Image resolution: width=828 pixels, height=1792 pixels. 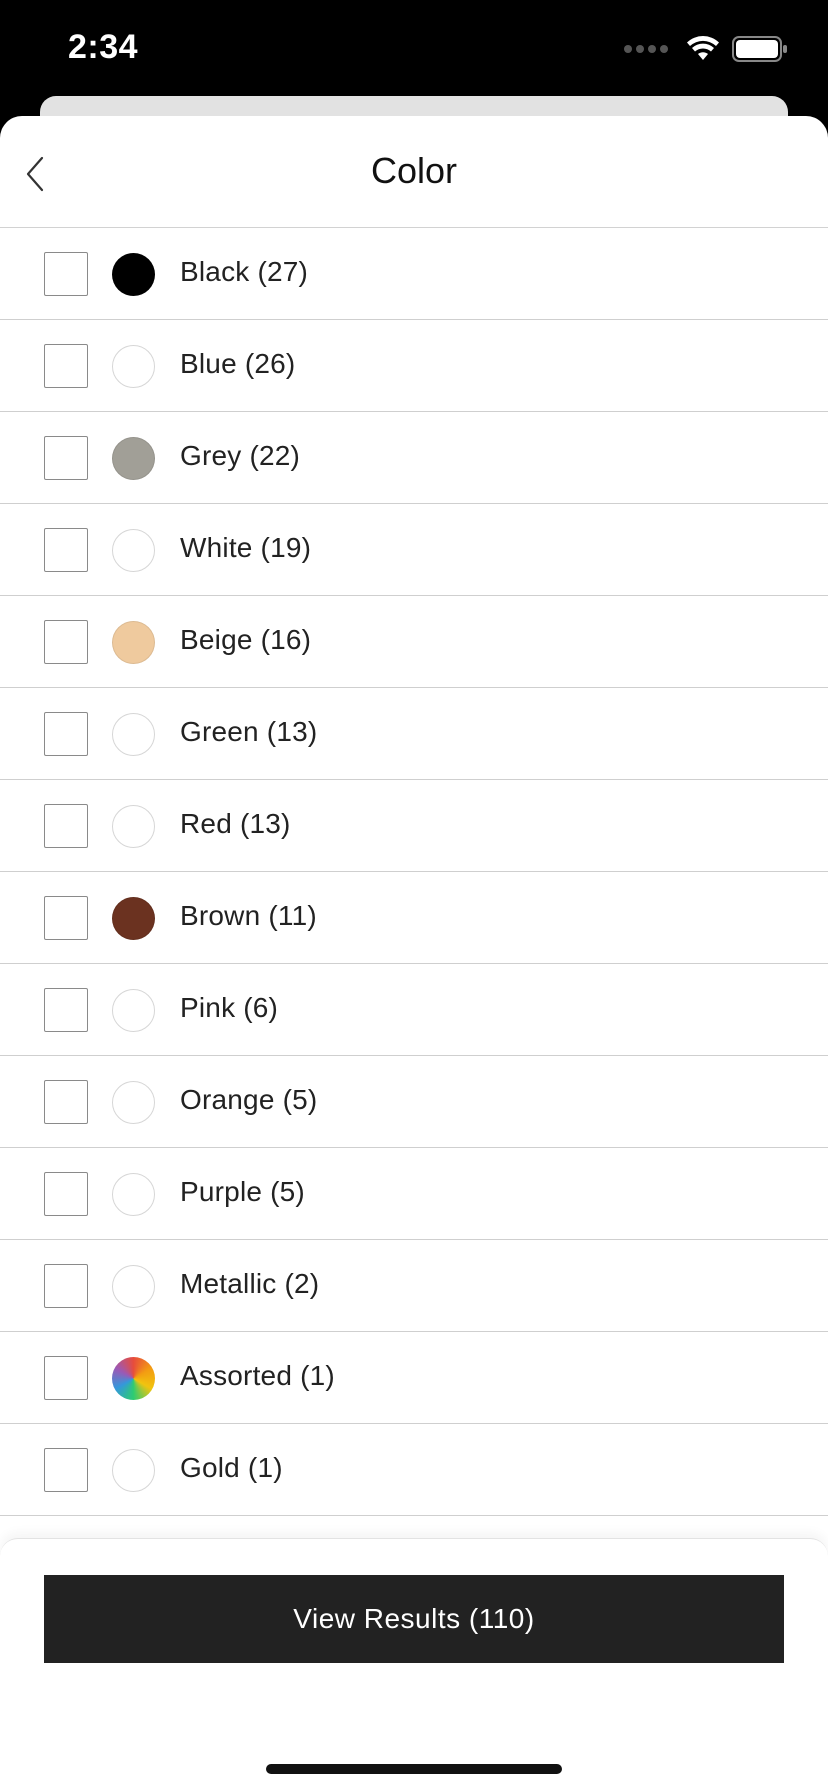 I want to click on wifi-icon, so click(x=703, y=48).